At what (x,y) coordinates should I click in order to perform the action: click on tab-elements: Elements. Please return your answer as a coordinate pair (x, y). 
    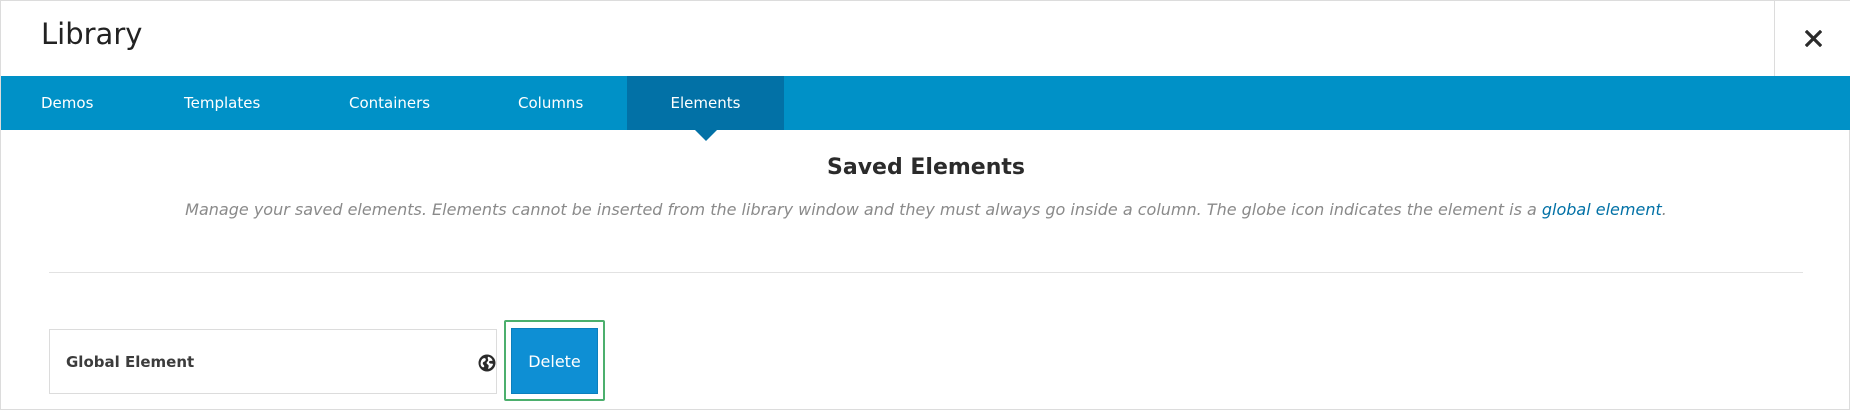
    Looking at the image, I should click on (705, 103).